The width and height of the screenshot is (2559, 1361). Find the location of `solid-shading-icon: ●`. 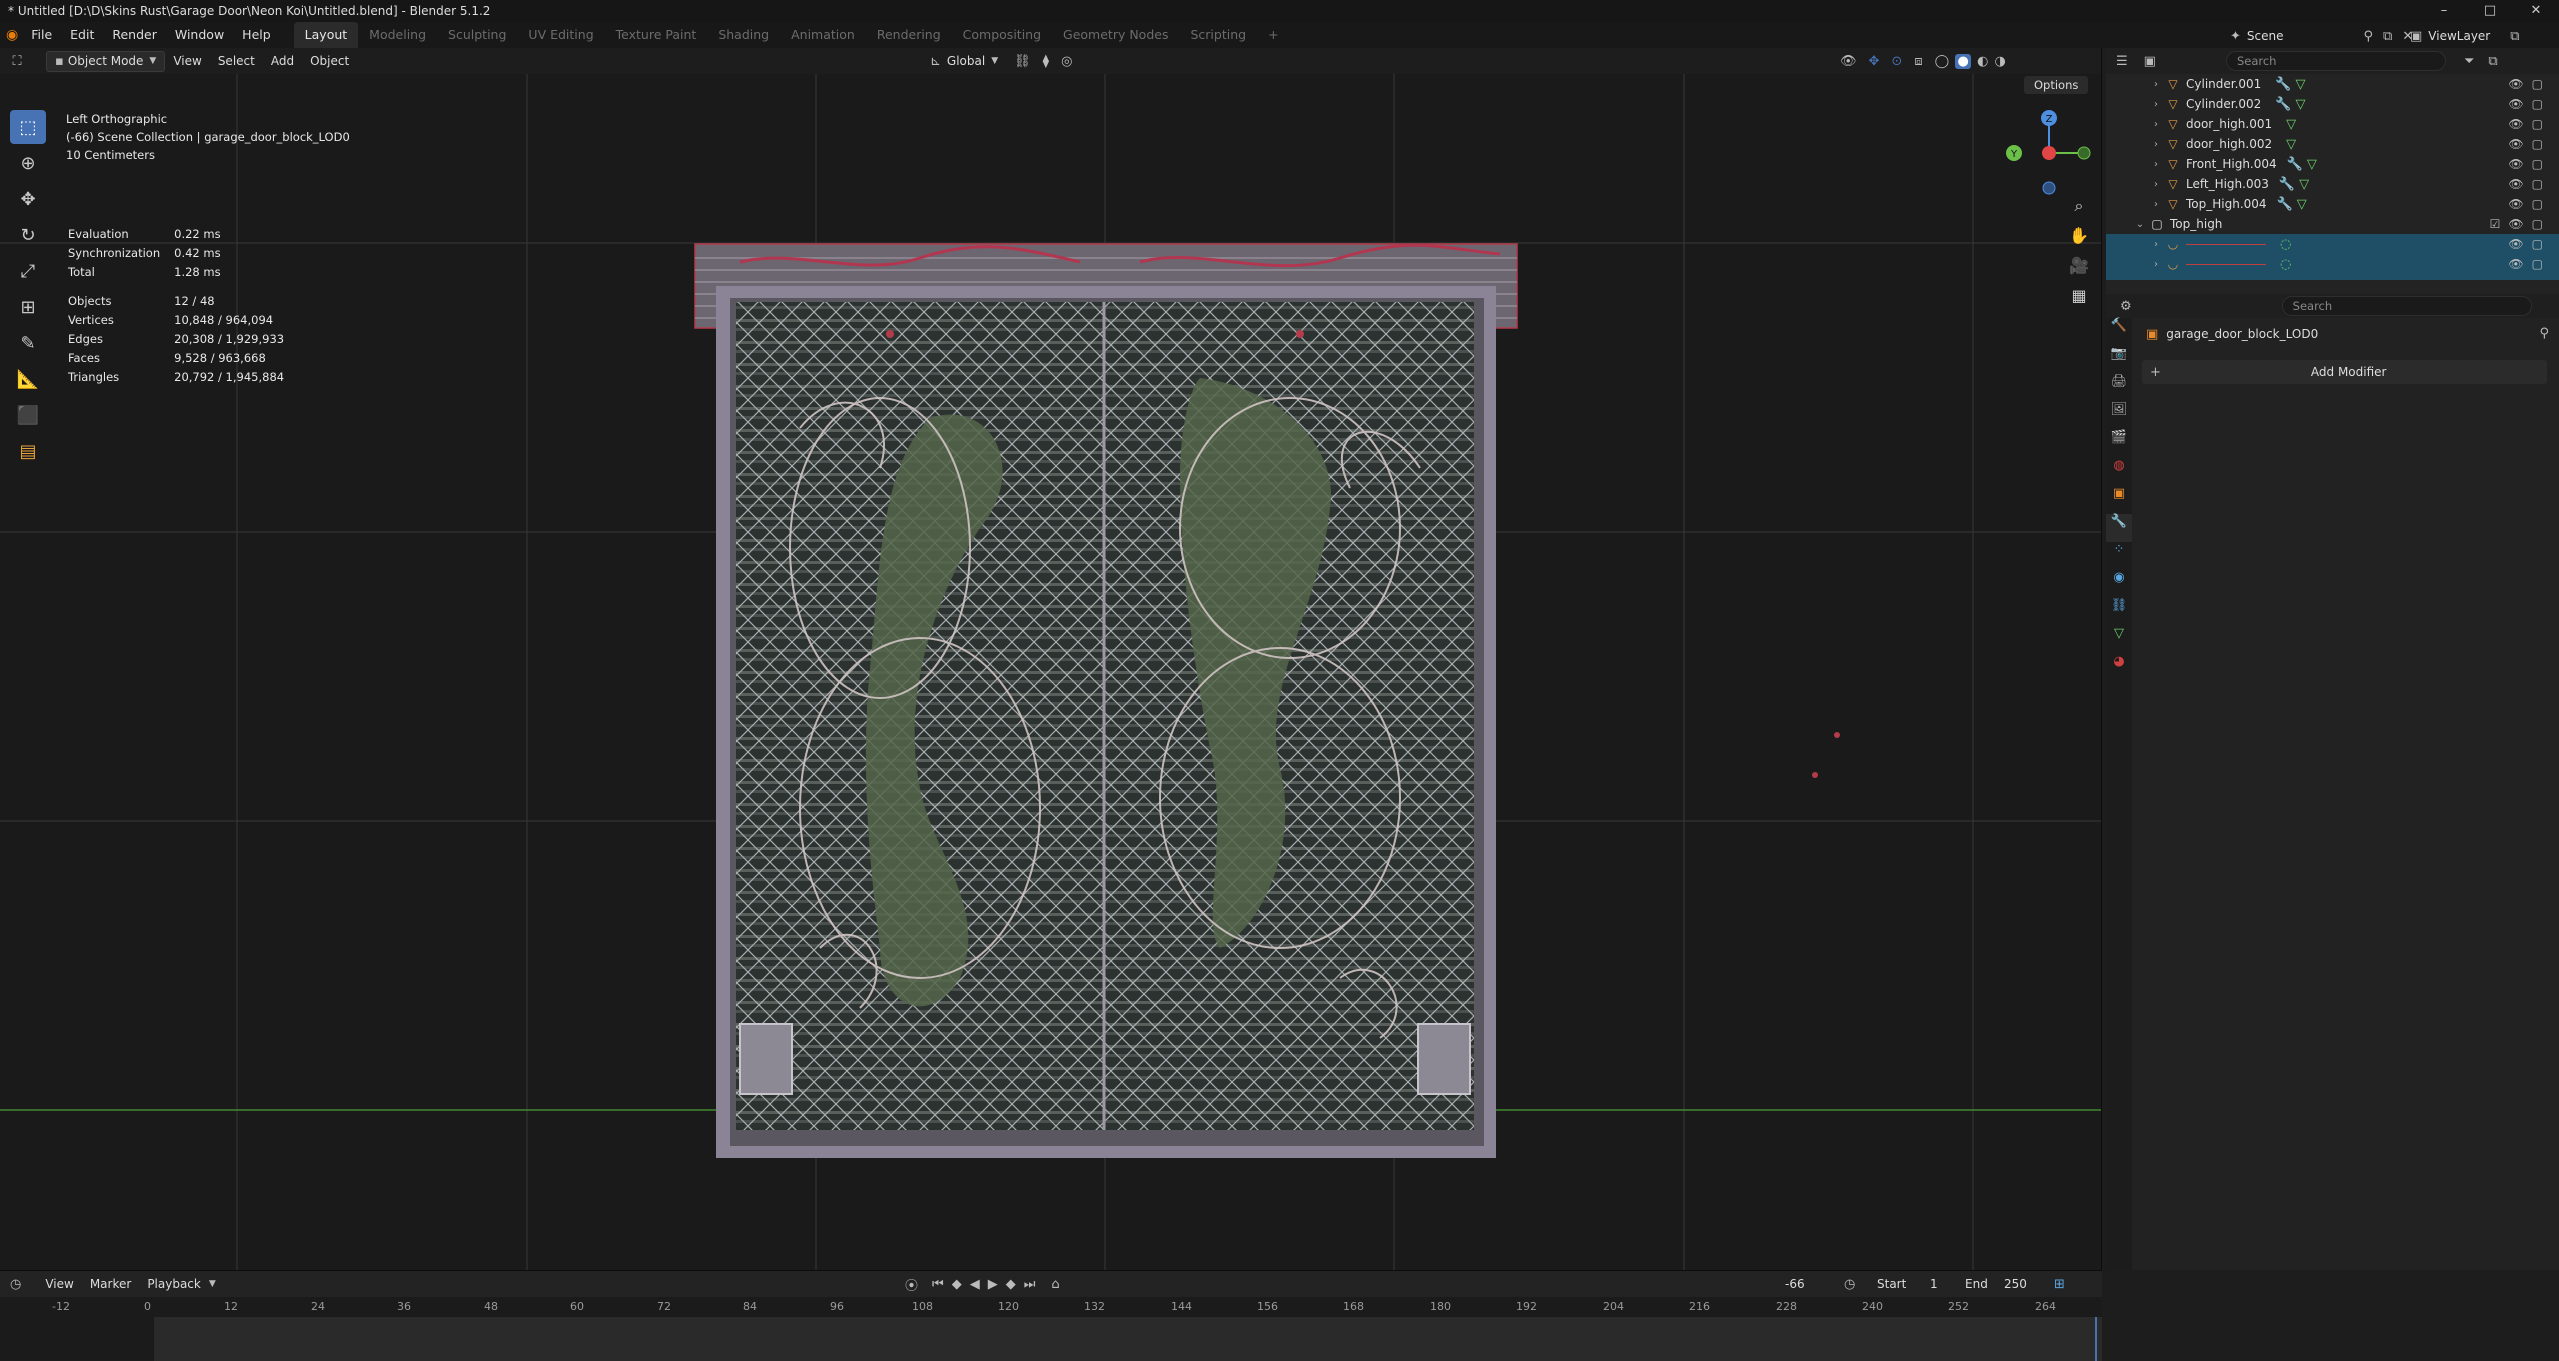

solid-shading-icon: ● is located at coordinates (1963, 61).